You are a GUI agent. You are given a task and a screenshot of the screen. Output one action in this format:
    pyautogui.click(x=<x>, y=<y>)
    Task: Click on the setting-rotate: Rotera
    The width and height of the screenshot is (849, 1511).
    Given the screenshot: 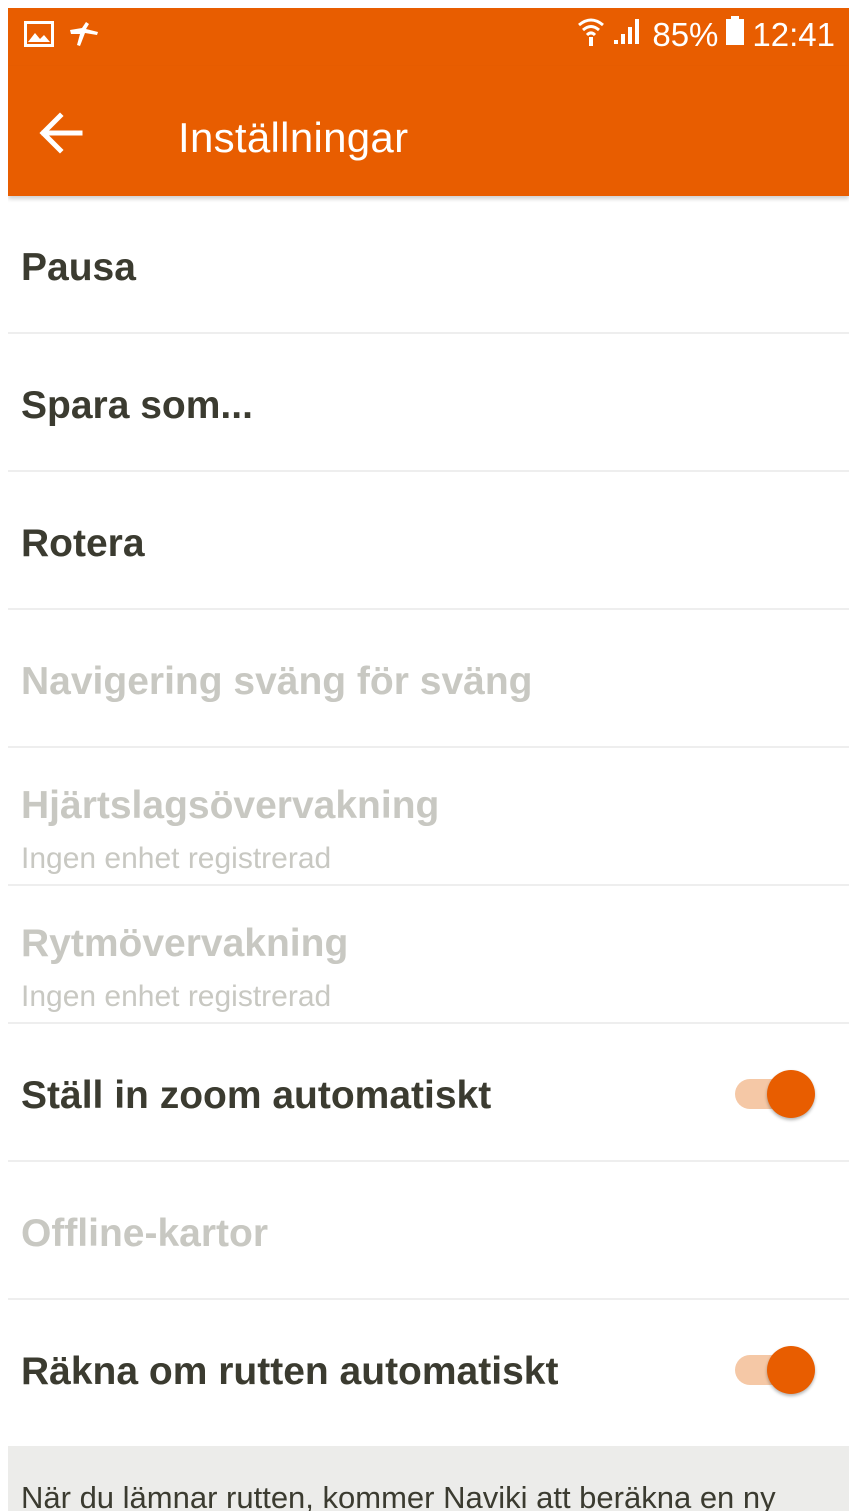 What is the action you would take?
    pyautogui.click(x=428, y=541)
    